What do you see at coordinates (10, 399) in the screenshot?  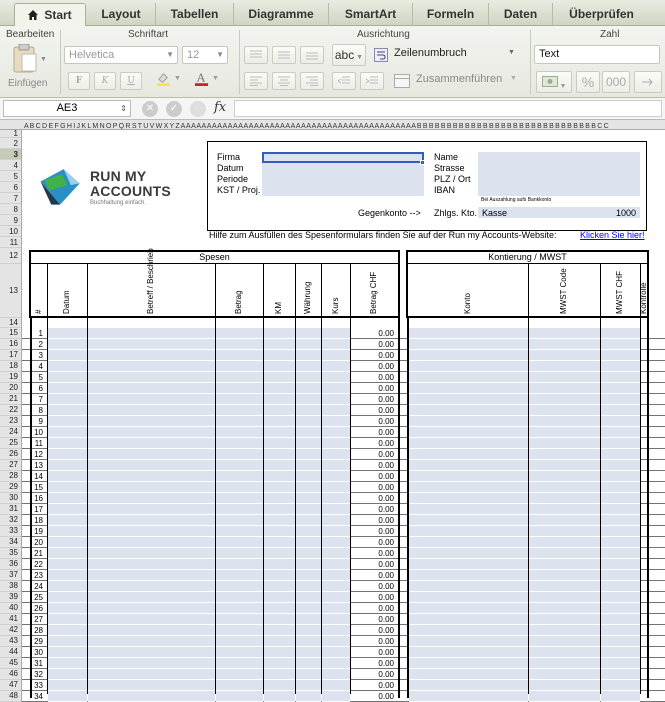 I see `row-number: 21` at bounding box center [10, 399].